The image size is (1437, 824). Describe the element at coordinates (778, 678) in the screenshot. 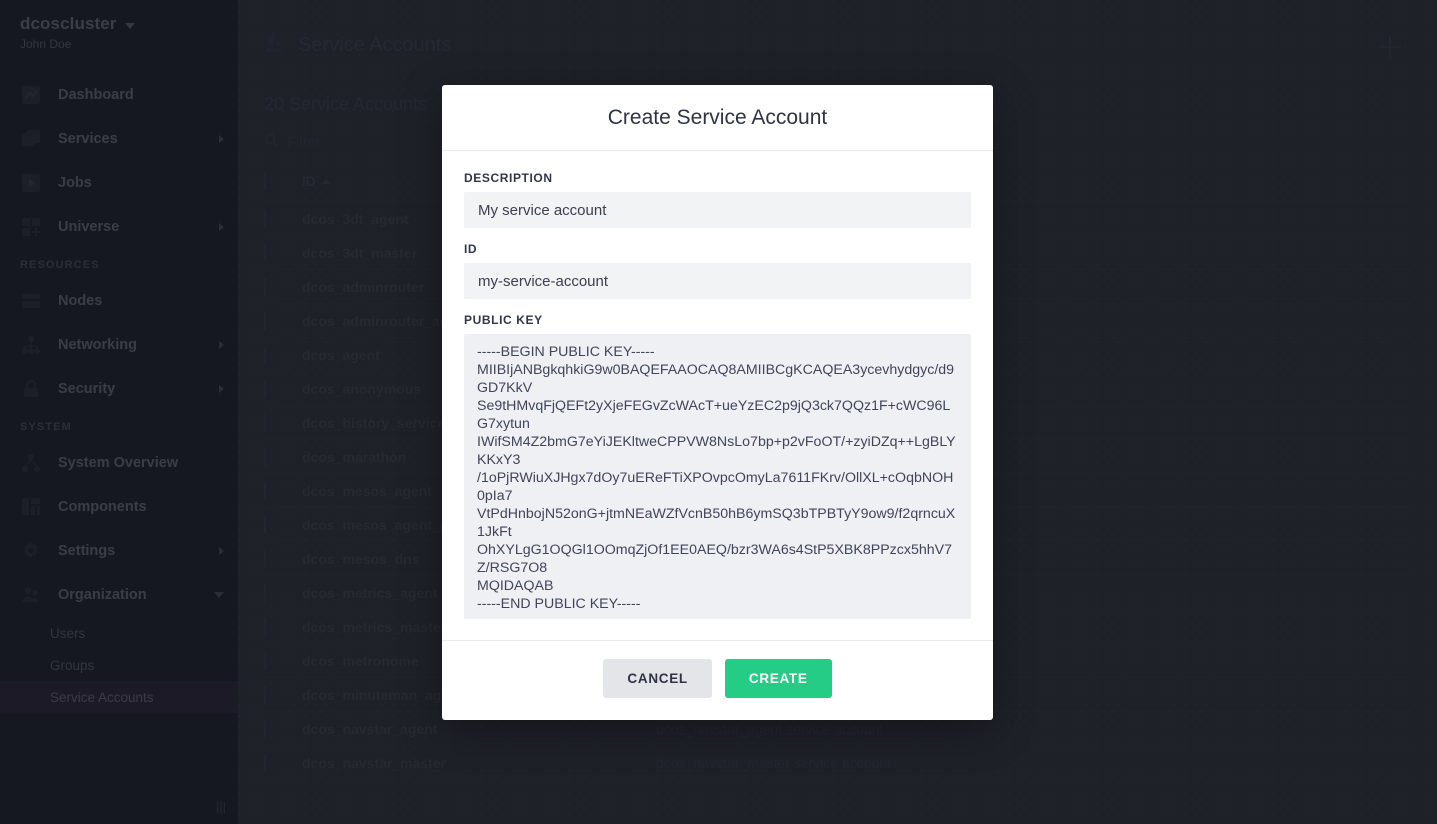

I see `create-button: CREATE` at that location.